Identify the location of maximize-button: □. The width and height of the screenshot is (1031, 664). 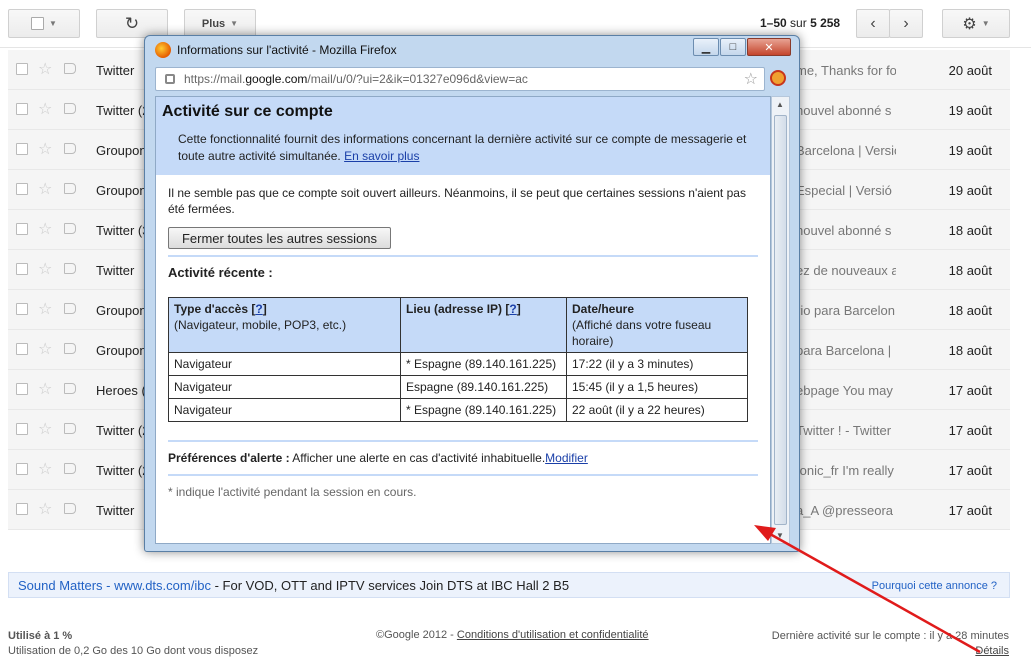
(733, 47).